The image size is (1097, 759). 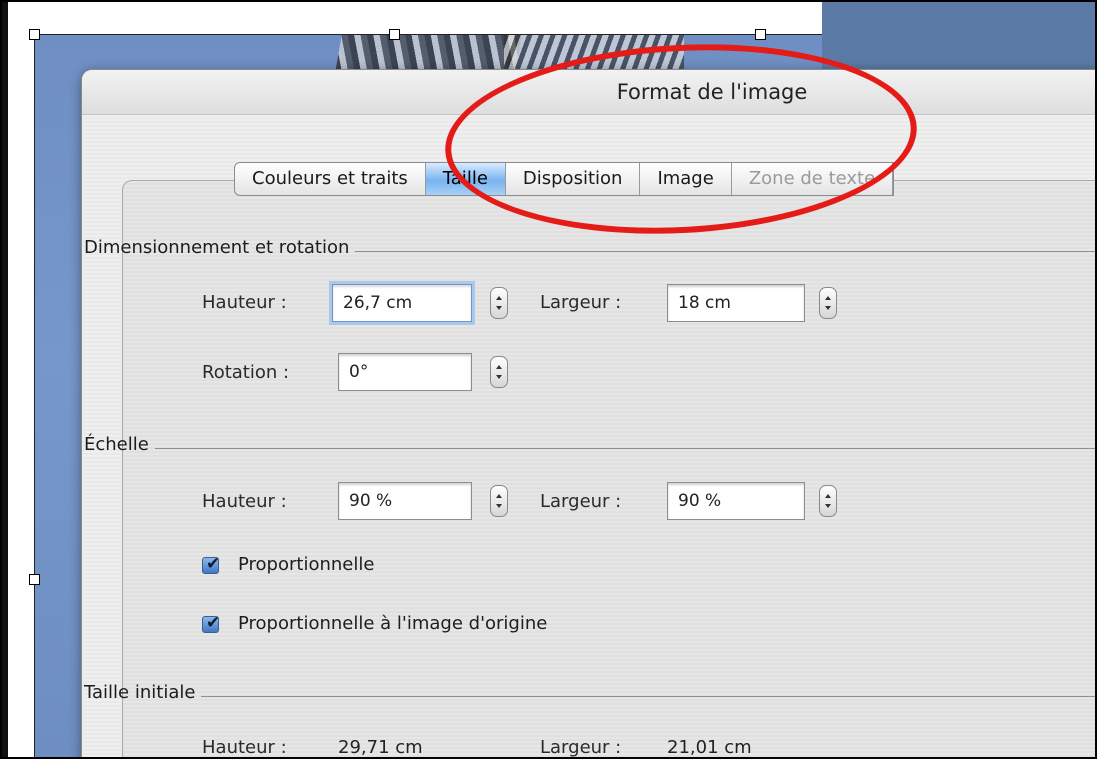 I want to click on group-scale: Échelle, so click(x=589, y=444).